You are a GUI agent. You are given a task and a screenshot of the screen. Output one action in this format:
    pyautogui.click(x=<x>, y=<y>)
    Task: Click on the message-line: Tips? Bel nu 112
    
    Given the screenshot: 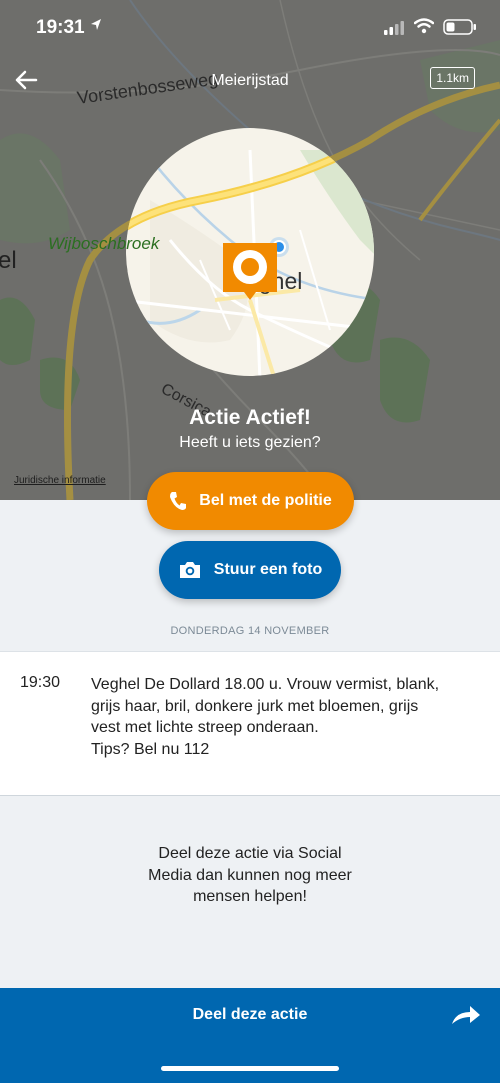 What is the action you would take?
    pyautogui.click(x=150, y=749)
    